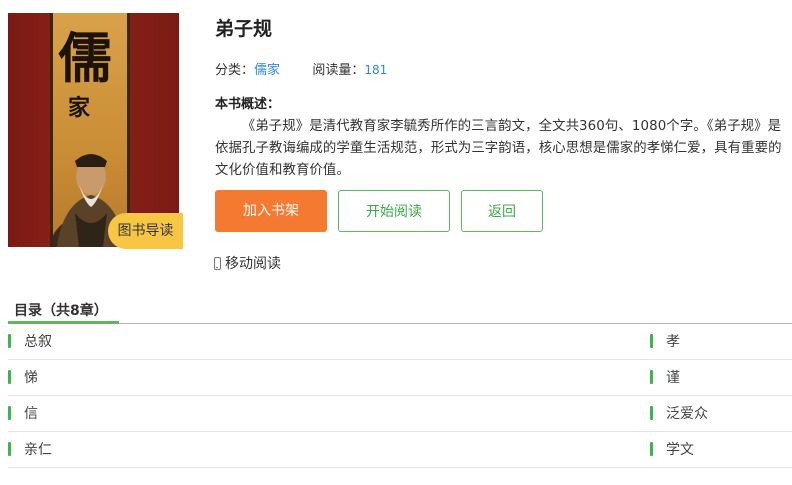 The width and height of the screenshot is (792, 485). I want to click on chapter-title: 学文, so click(680, 450).